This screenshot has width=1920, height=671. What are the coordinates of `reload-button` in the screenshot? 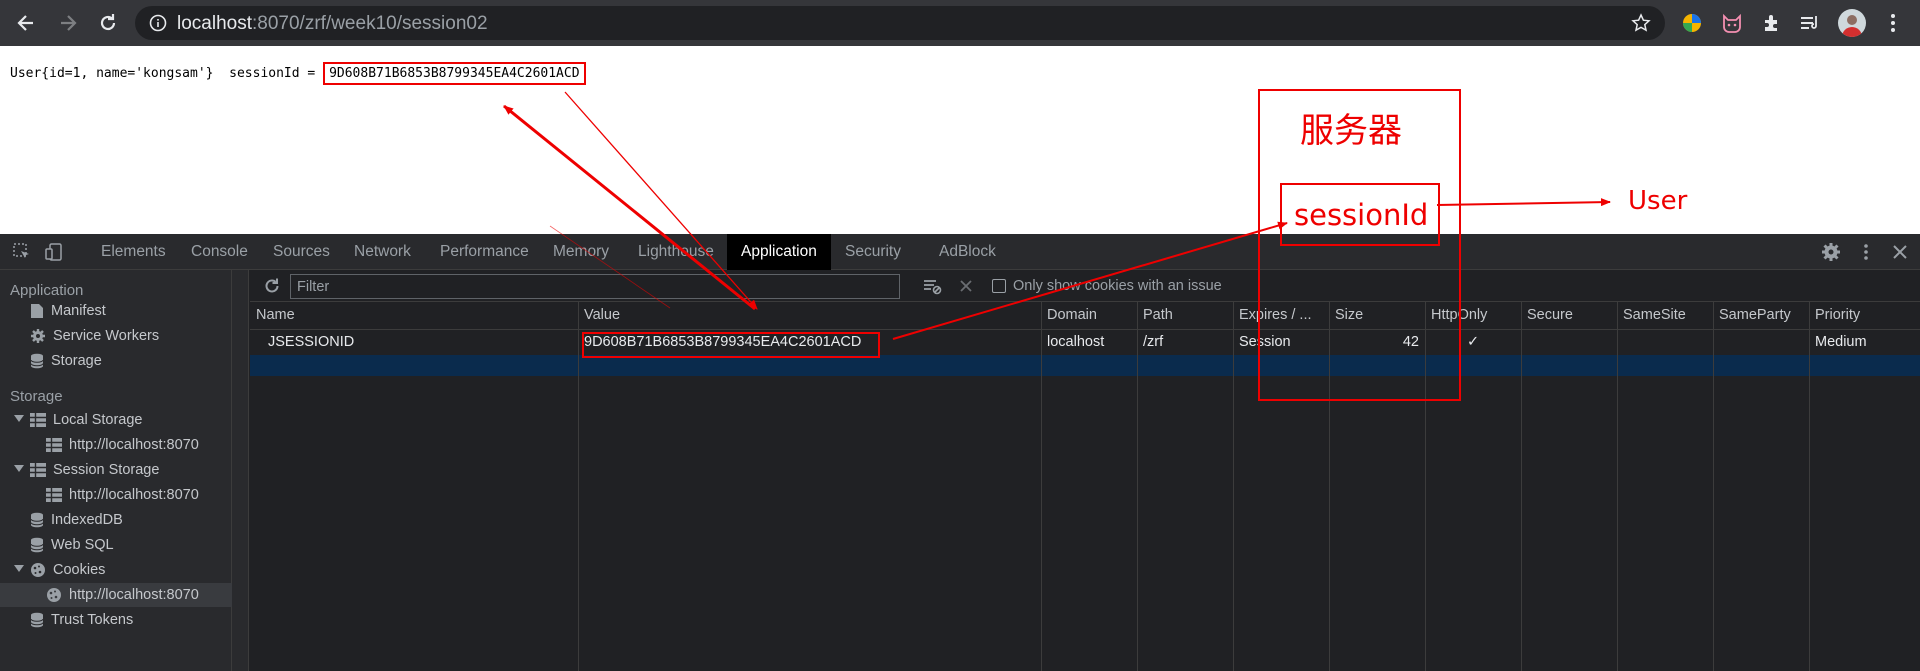 It's located at (108, 23).